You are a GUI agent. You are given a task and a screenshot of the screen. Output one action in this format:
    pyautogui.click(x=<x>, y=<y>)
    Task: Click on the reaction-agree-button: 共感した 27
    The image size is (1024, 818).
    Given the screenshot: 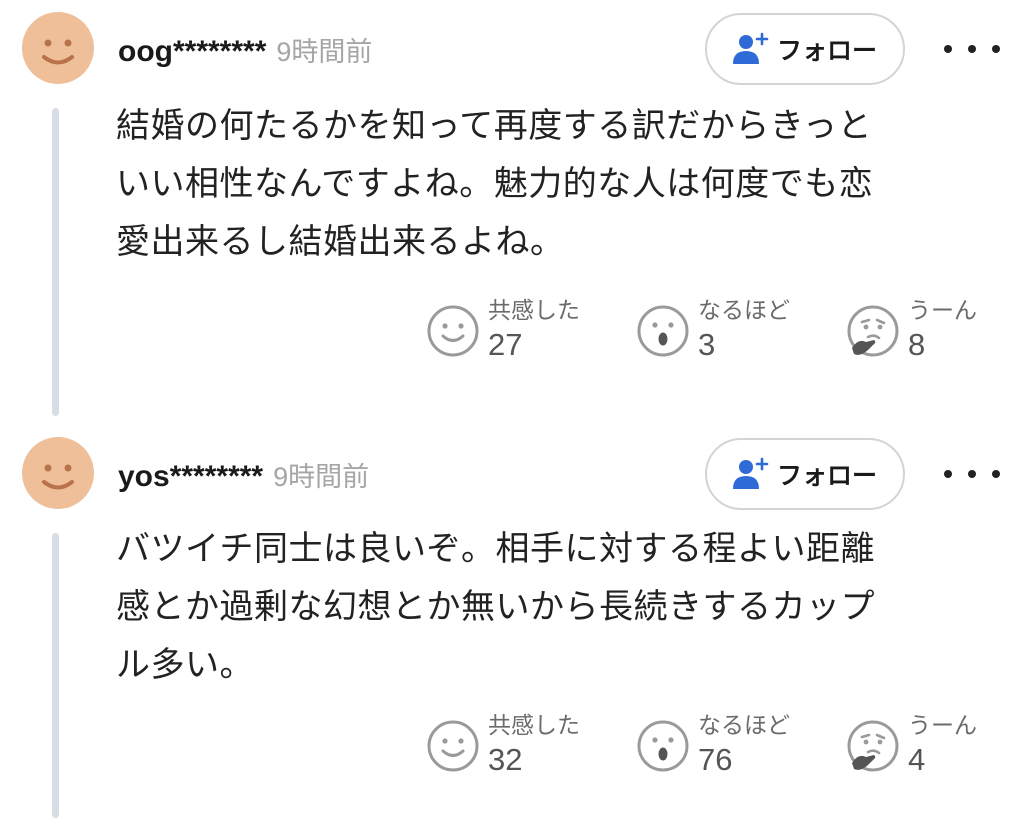 What is the action you would take?
    pyautogui.click(x=503, y=330)
    